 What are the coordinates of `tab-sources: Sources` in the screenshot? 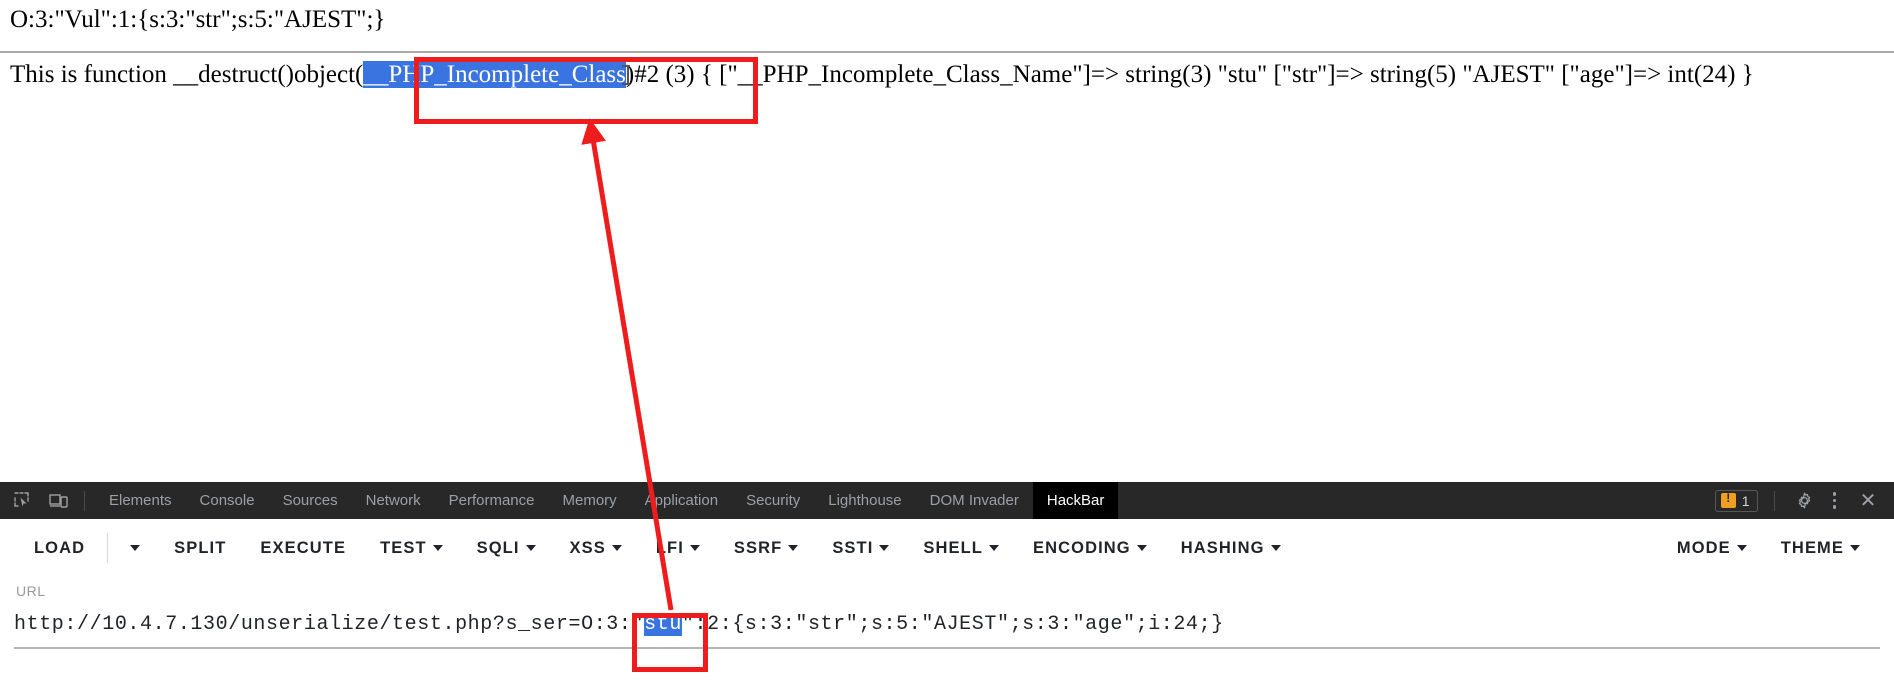 It's located at (310, 500).